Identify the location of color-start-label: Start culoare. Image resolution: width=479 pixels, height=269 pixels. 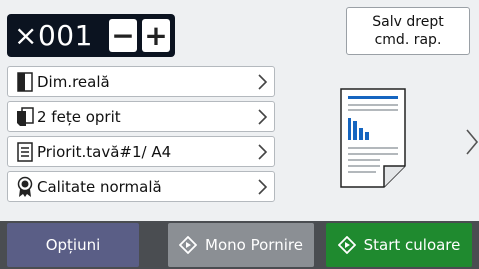
(412, 245).